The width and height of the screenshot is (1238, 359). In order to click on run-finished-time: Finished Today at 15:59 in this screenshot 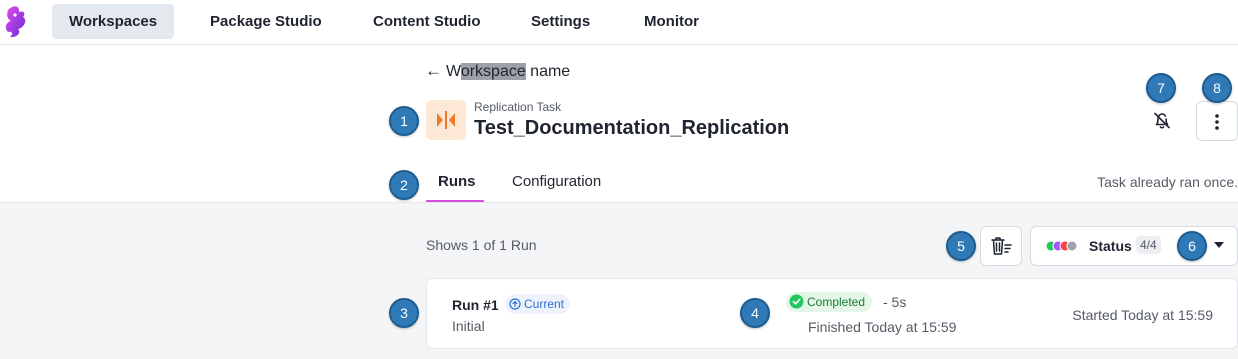, I will do `click(882, 327)`.